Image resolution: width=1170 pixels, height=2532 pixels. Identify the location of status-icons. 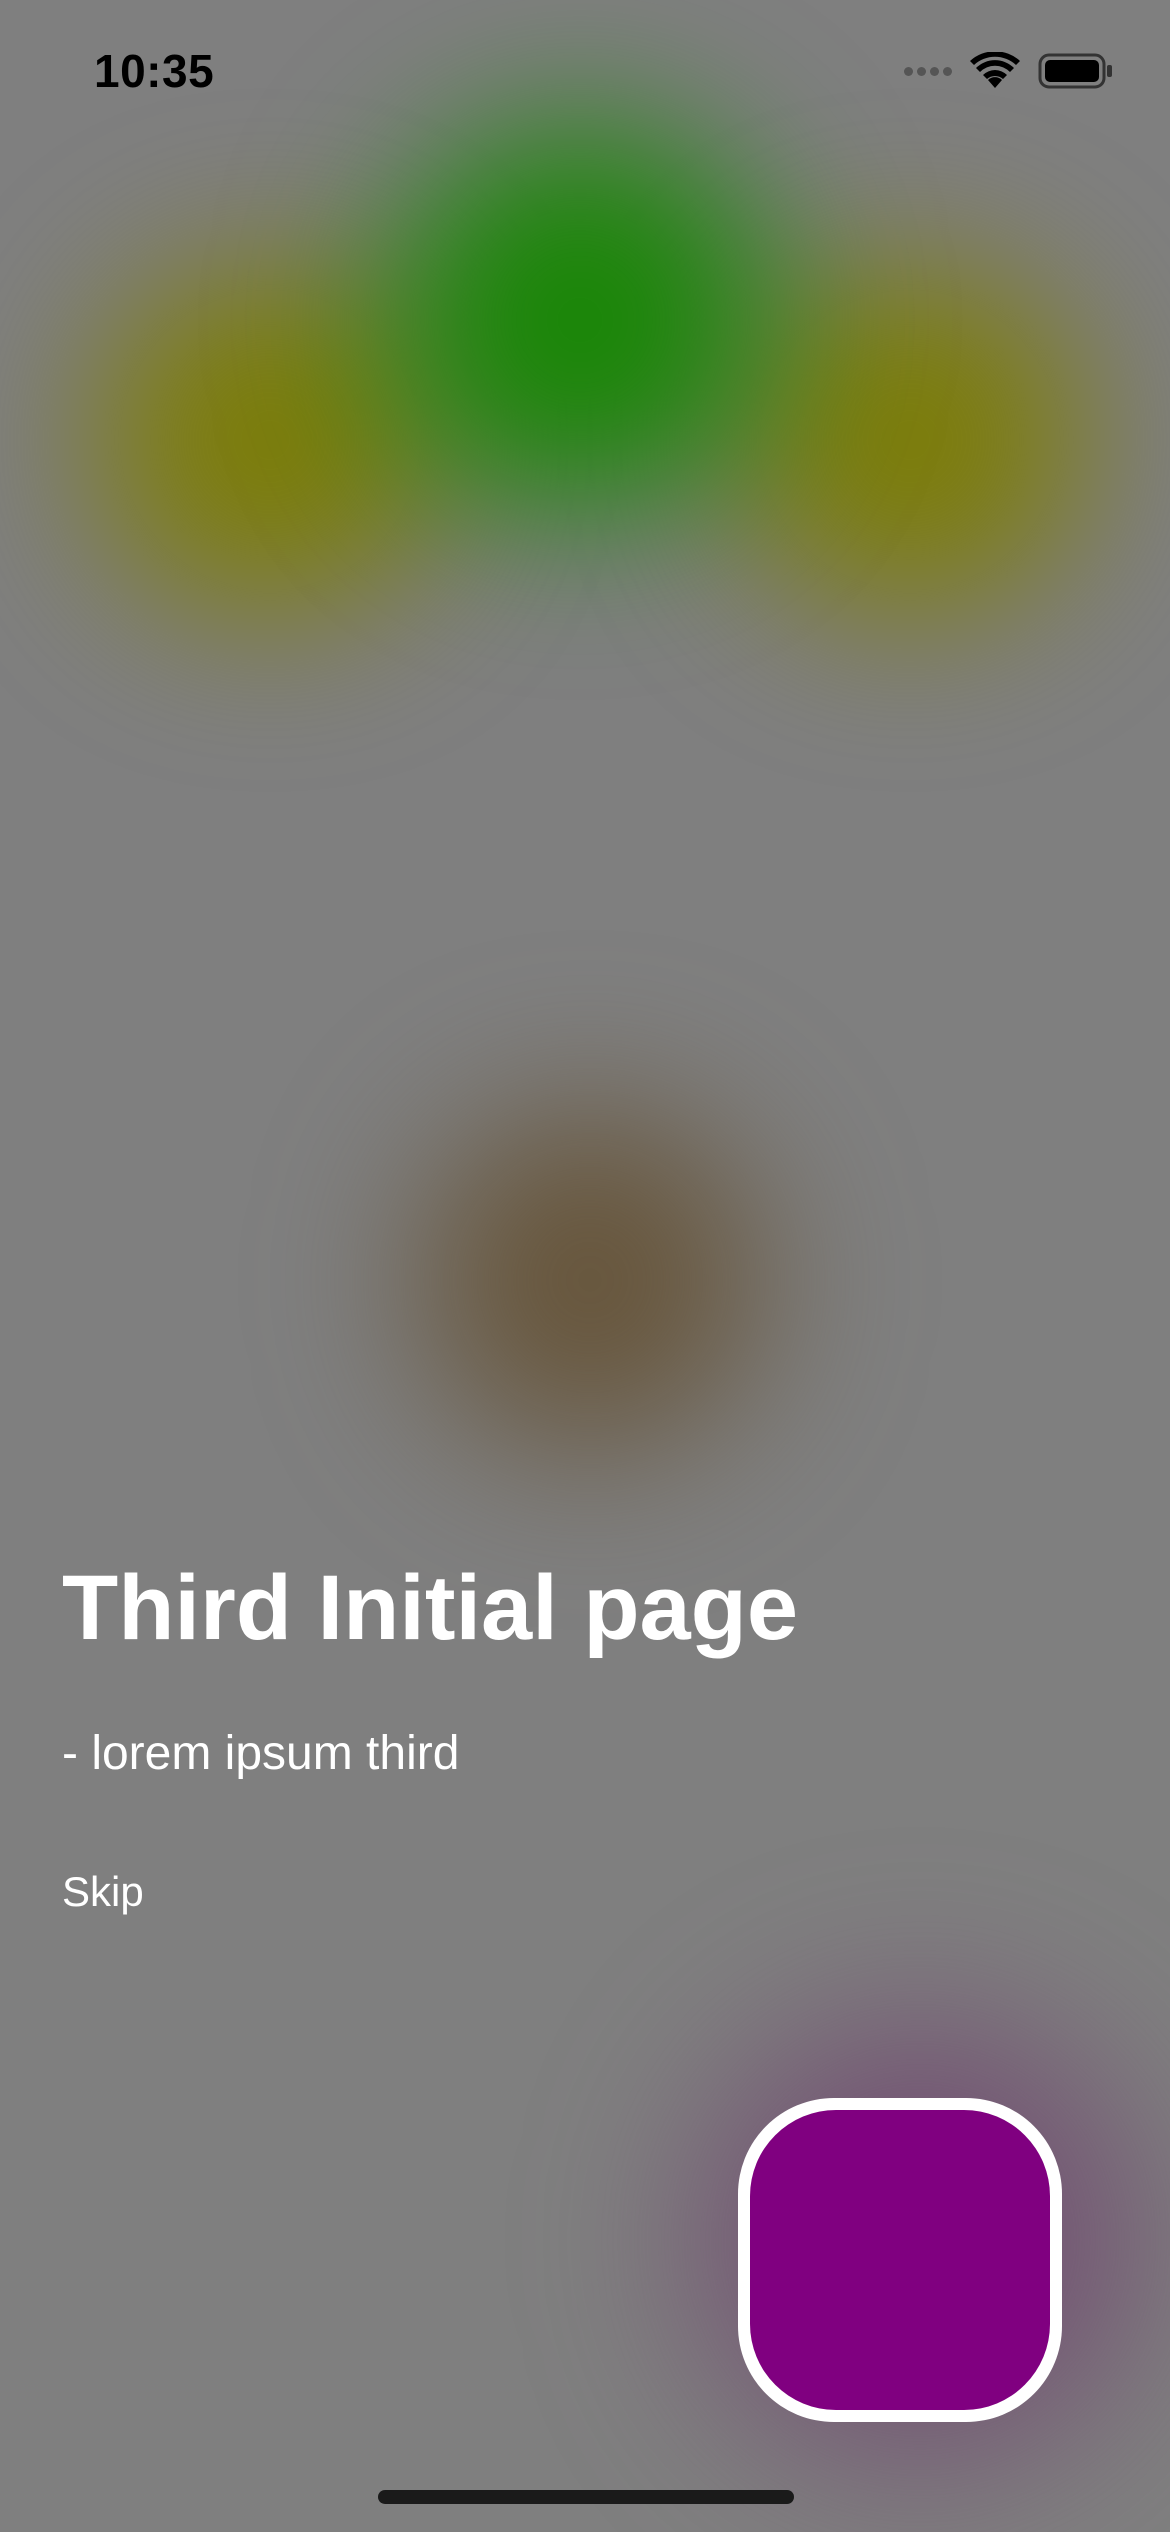
(1009, 71).